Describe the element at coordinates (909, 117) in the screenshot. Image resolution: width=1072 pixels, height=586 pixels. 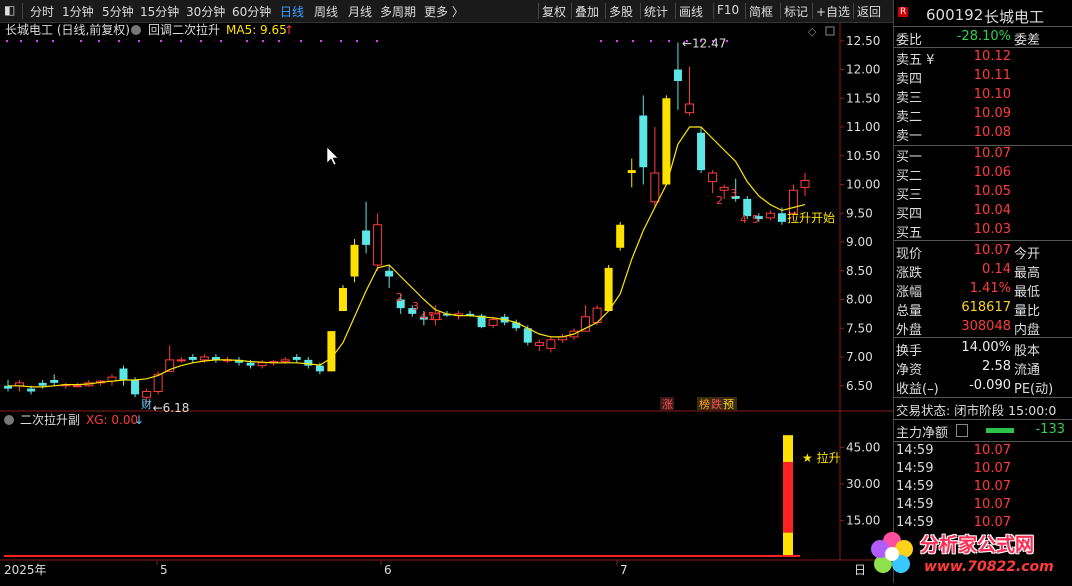
I see `quote-label: 卖二` at that location.